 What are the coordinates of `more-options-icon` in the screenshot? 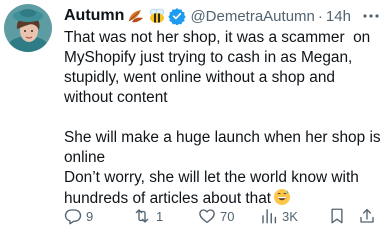 It's located at (371, 16).